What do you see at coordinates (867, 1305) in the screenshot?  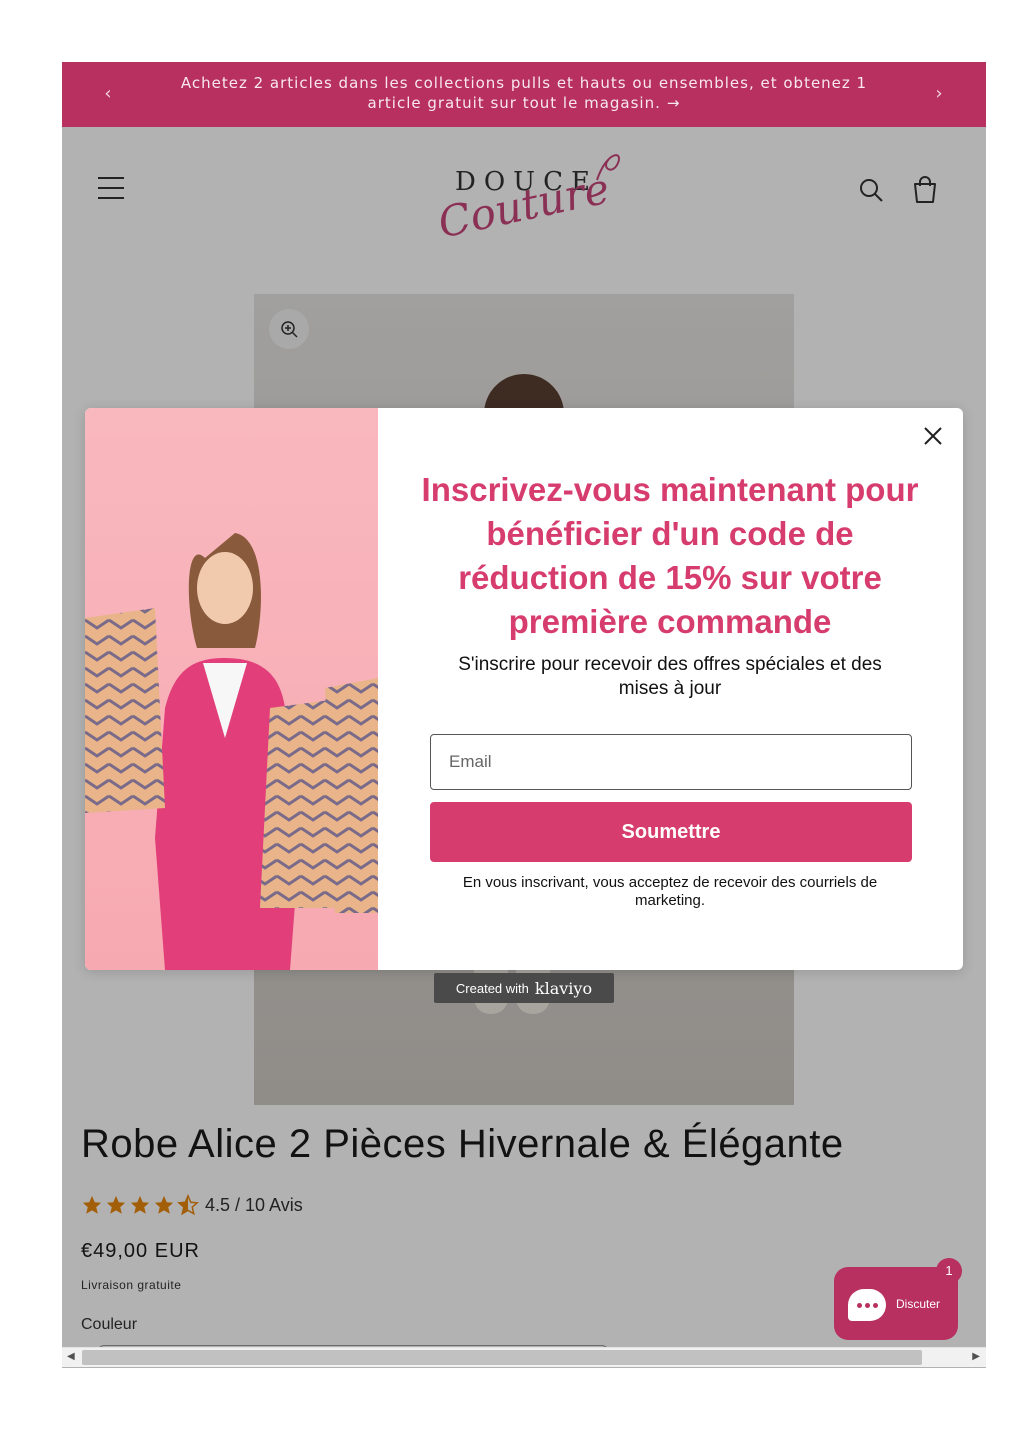 I see `chat-icon` at bounding box center [867, 1305].